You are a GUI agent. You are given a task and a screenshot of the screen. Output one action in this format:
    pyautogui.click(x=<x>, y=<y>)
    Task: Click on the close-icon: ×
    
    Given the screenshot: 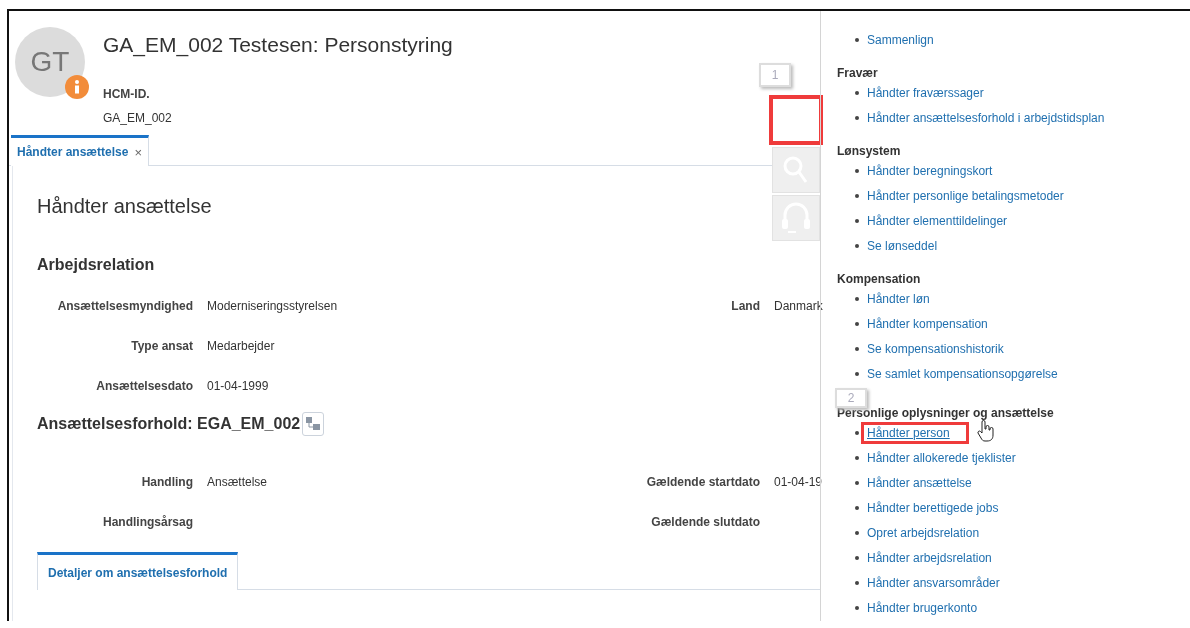 What is the action you would take?
    pyautogui.click(x=138, y=152)
    